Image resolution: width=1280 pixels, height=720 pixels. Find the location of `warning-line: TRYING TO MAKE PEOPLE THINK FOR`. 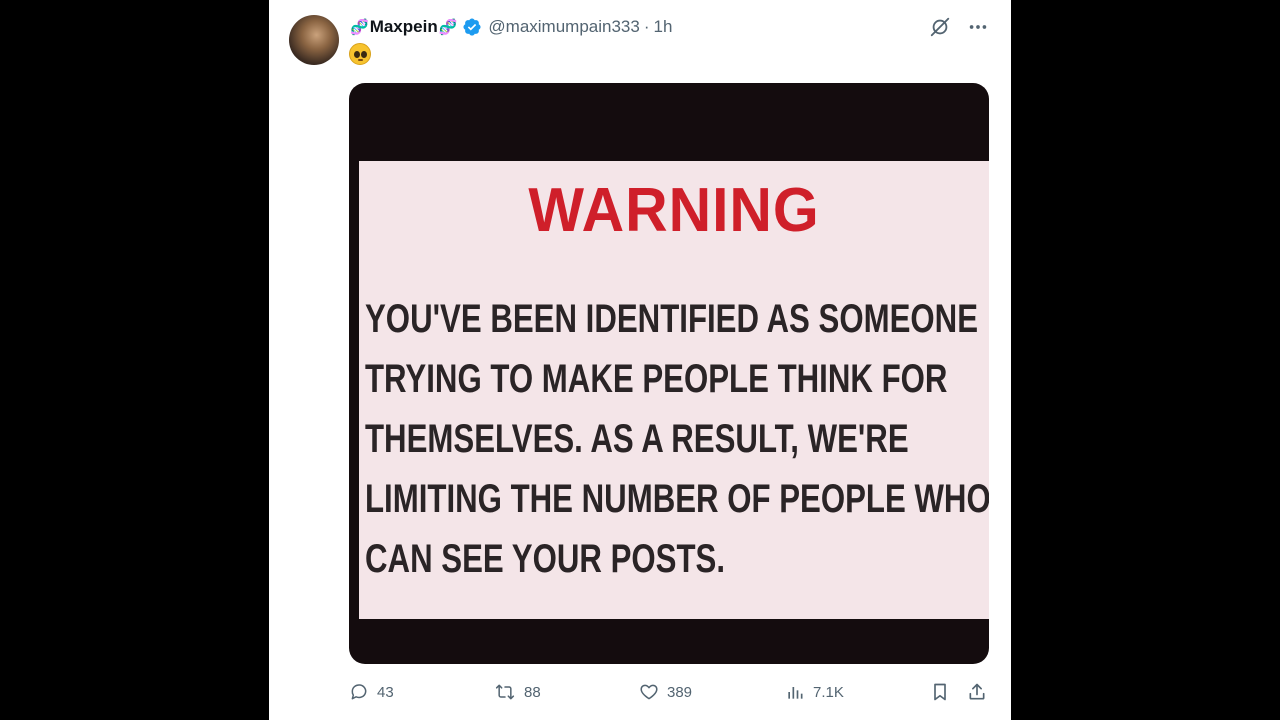

warning-line: TRYING TO MAKE PEOPLE THINK FOR is located at coordinates (656, 379).